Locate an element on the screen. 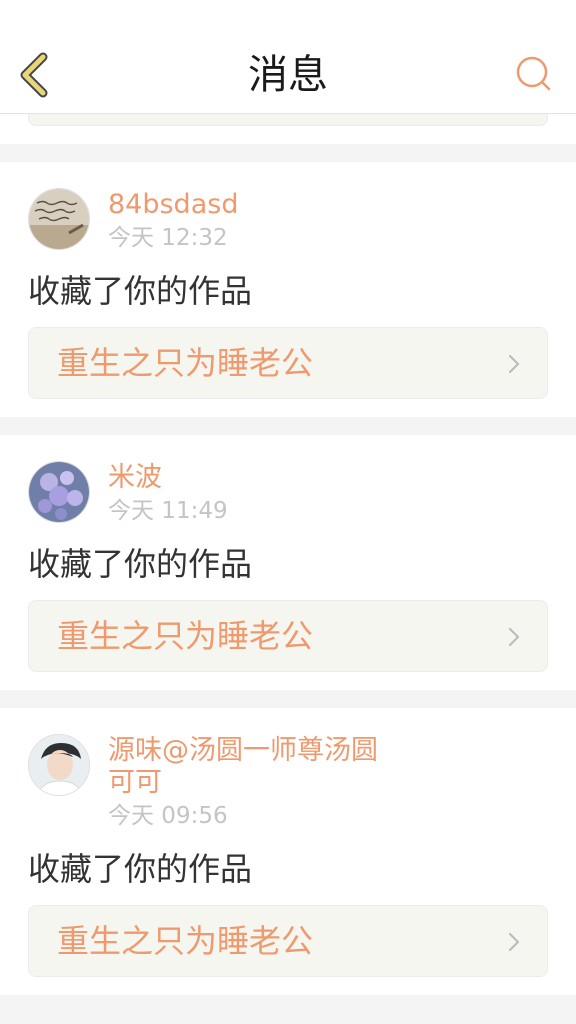  timestamp: 今天 12:32 is located at coordinates (168, 238).